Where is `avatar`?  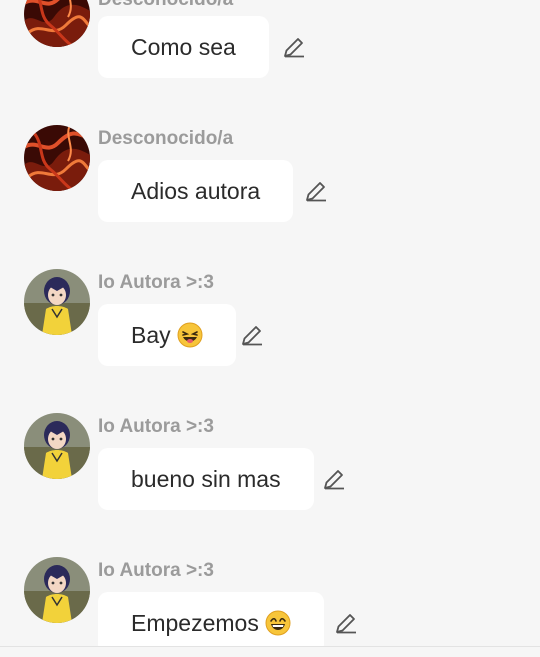
avatar is located at coordinates (57, 590).